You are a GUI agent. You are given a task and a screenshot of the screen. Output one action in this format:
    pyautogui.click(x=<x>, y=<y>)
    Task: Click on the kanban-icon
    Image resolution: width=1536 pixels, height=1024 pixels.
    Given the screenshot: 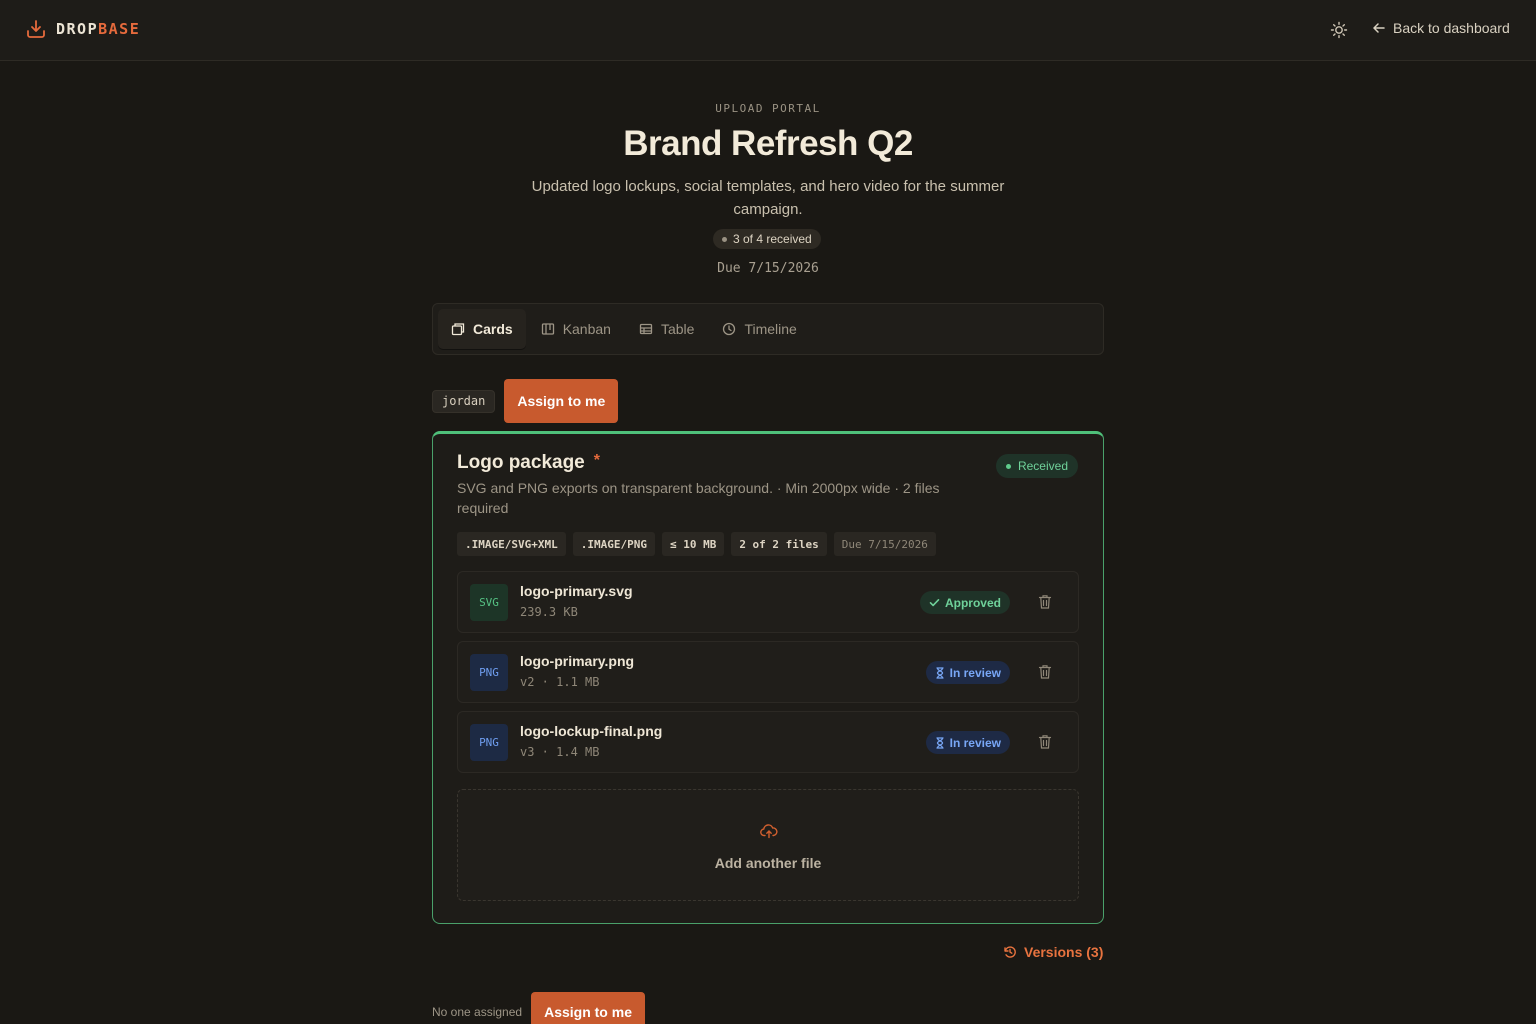 What is the action you would take?
    pyautogui.click(x=547, y=329)
    